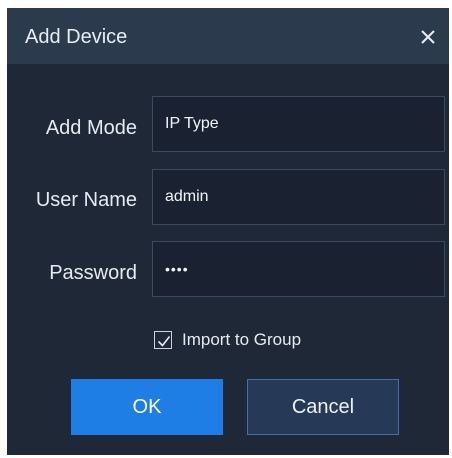 The image size is (452, 458). What do you see at coordinates (242, 339) in the screenshot?
I see `import-to-group-label: Import to Group` at bounding box center [242, 339].